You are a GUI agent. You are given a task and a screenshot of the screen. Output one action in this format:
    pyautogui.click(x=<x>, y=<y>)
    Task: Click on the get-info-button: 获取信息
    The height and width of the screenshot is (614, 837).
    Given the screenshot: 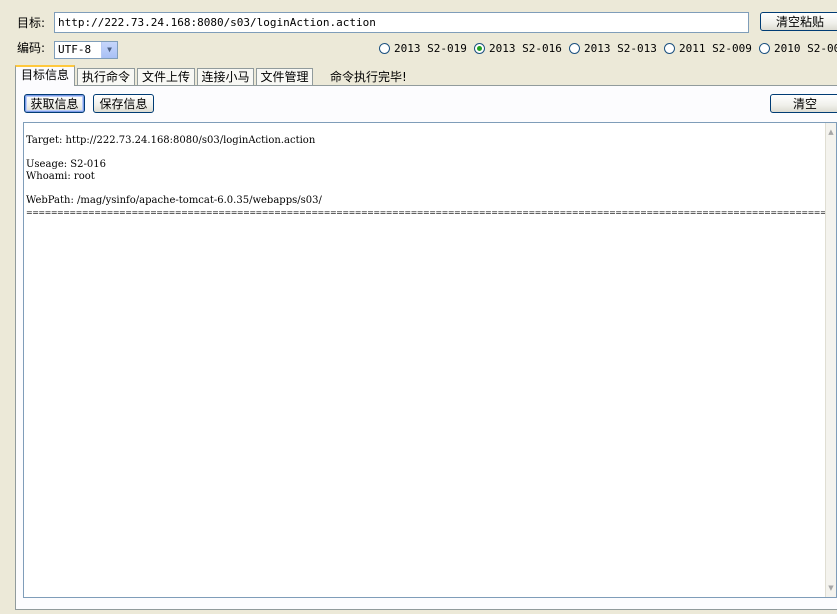 What is the action you would take?
    pyautogui.click(x=54, y=103)
    